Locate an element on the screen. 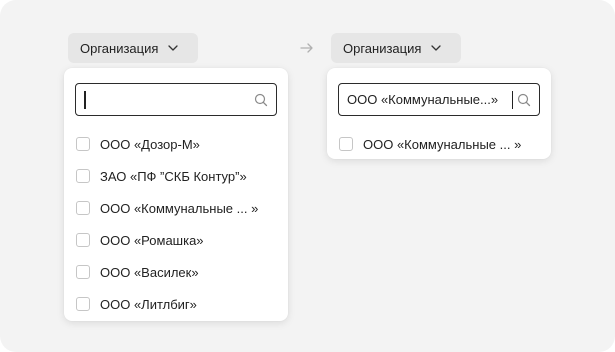 The width and height of the screenshot is (615, 352). list-item: ООО «Ромашка» is located at coordinates (176, 240).